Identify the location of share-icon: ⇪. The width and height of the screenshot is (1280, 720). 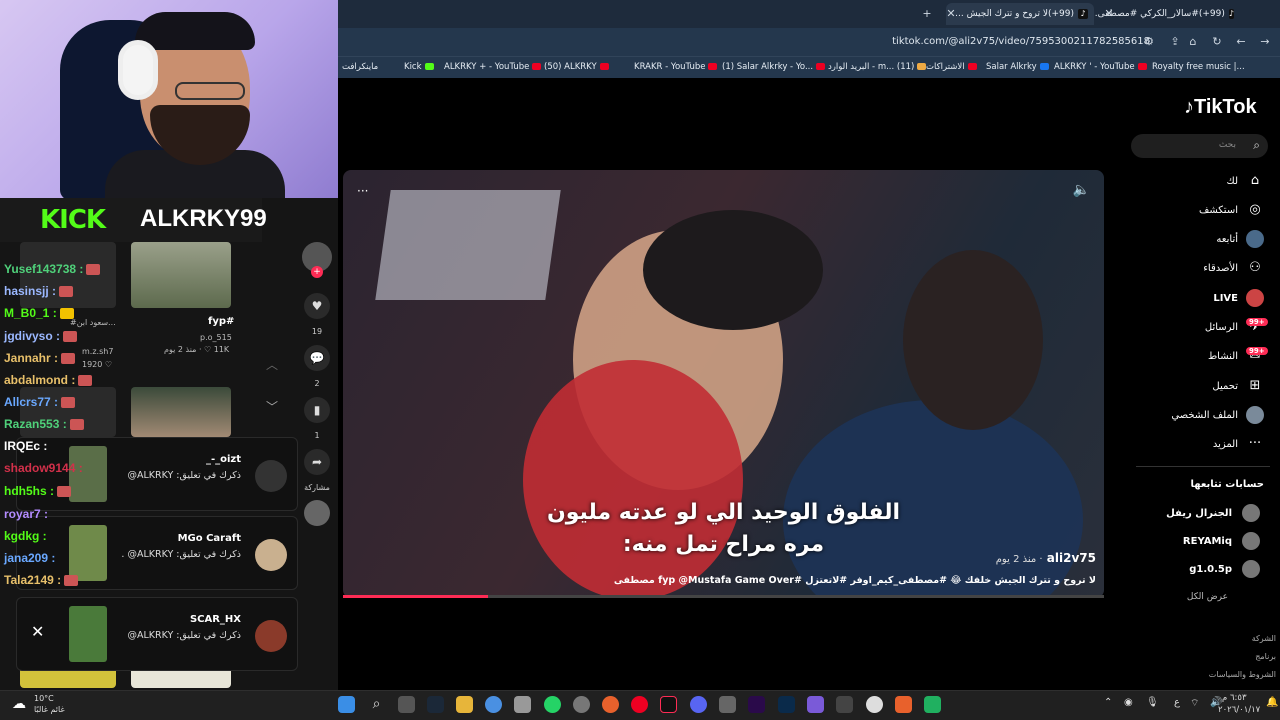
(1175, 42).